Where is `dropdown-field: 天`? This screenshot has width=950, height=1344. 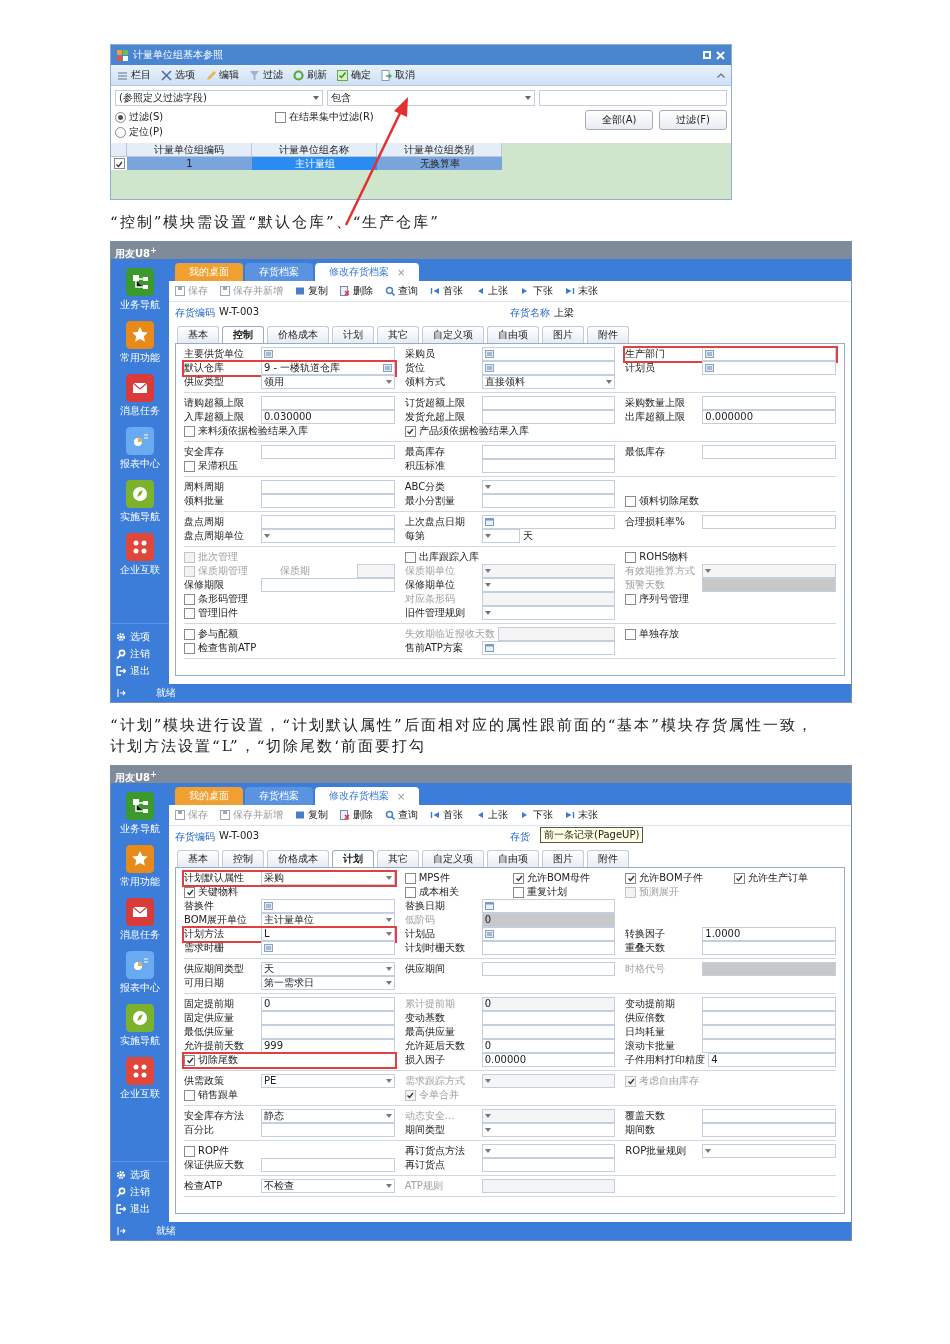 dropdown-field: 天 is located at coordinates (328, 969).